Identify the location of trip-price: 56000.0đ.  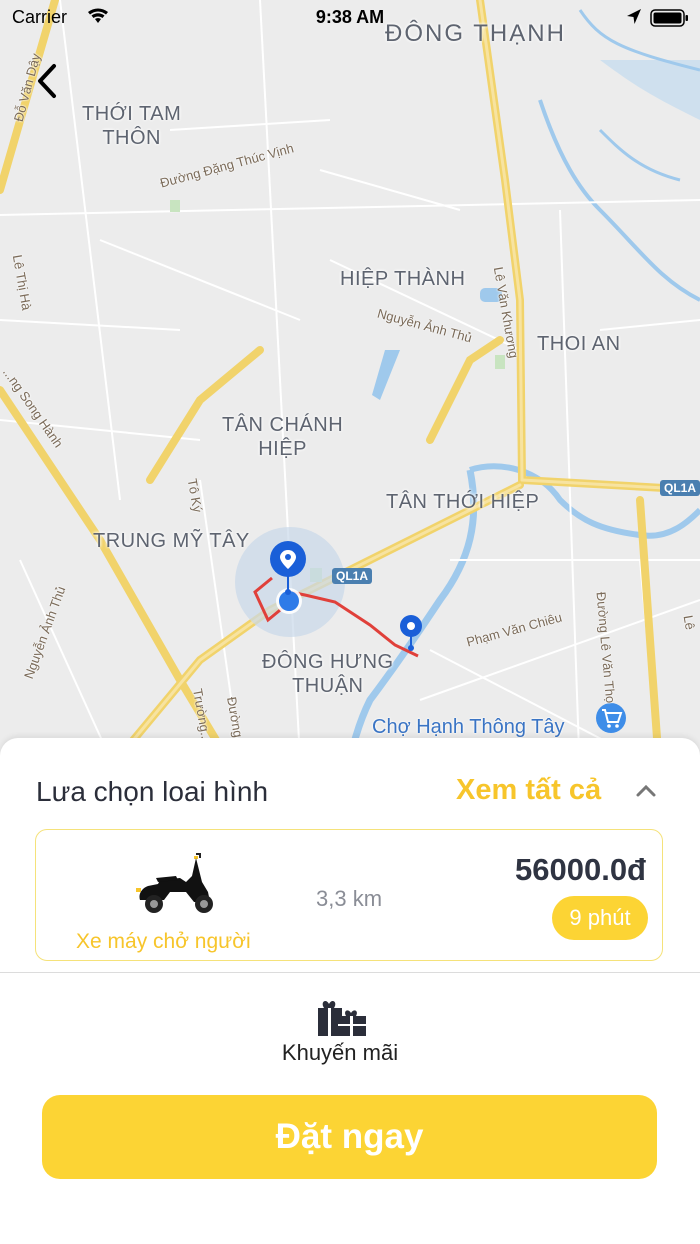
(580, 869).